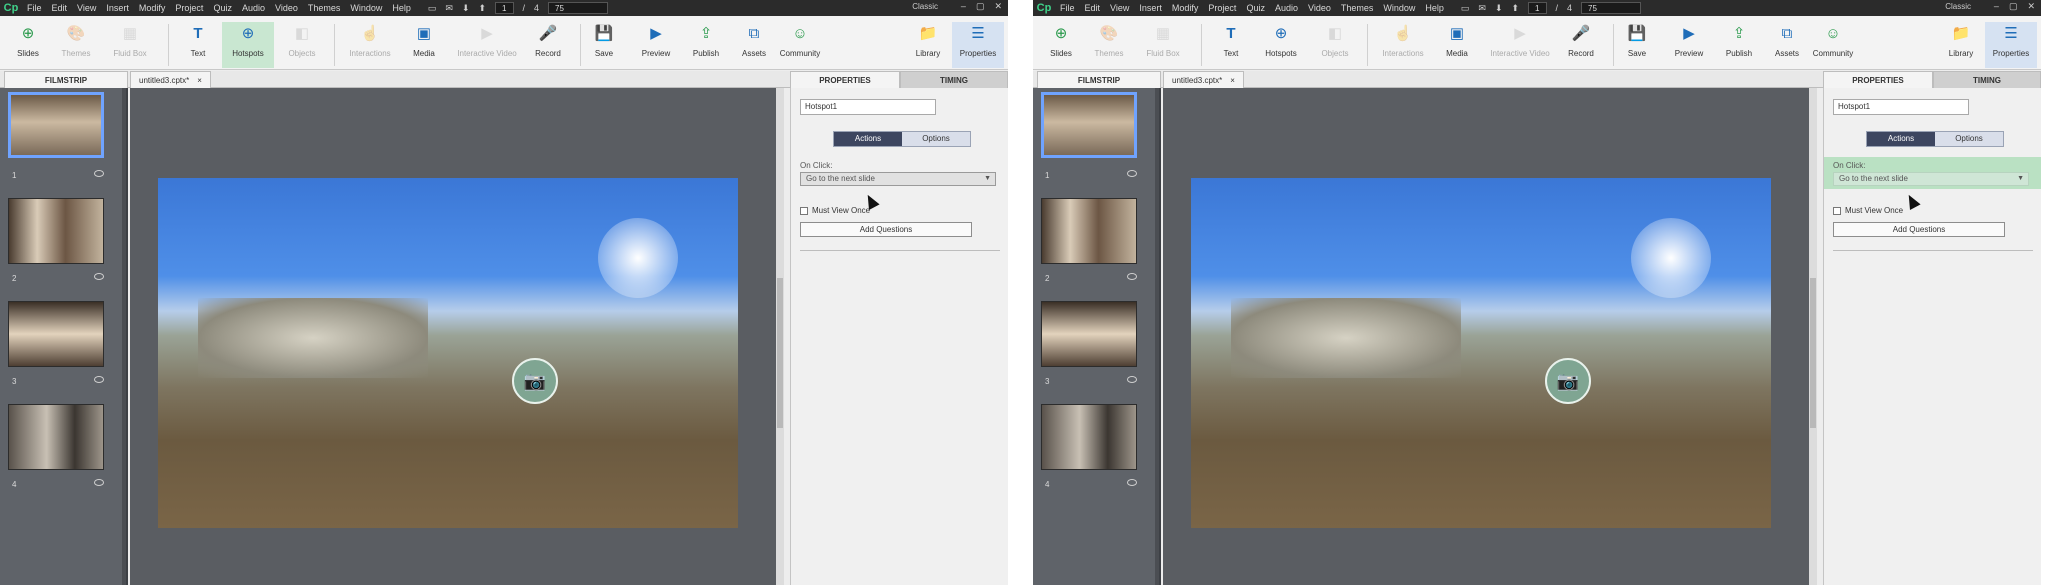 The image size is (2048, 585). Describe the element at coordinates (86, 8) in the screenshot. I see `menu-view: View` at that location.